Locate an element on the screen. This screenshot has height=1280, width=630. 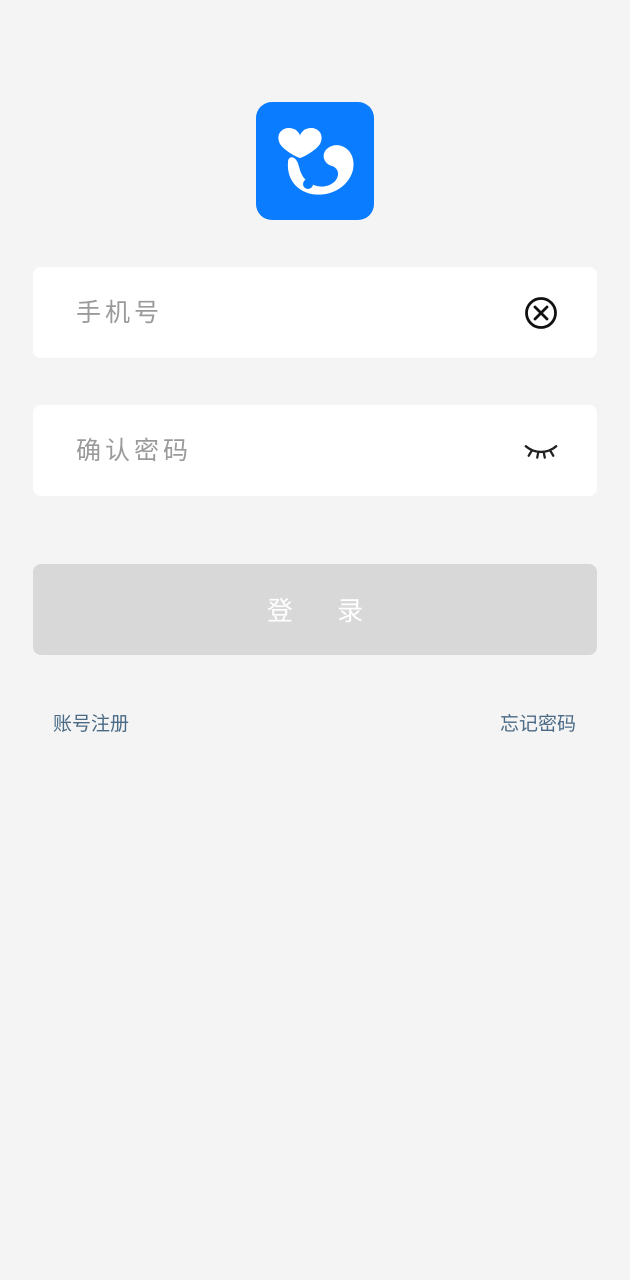
phone-input is located at coordinates (286, 312).